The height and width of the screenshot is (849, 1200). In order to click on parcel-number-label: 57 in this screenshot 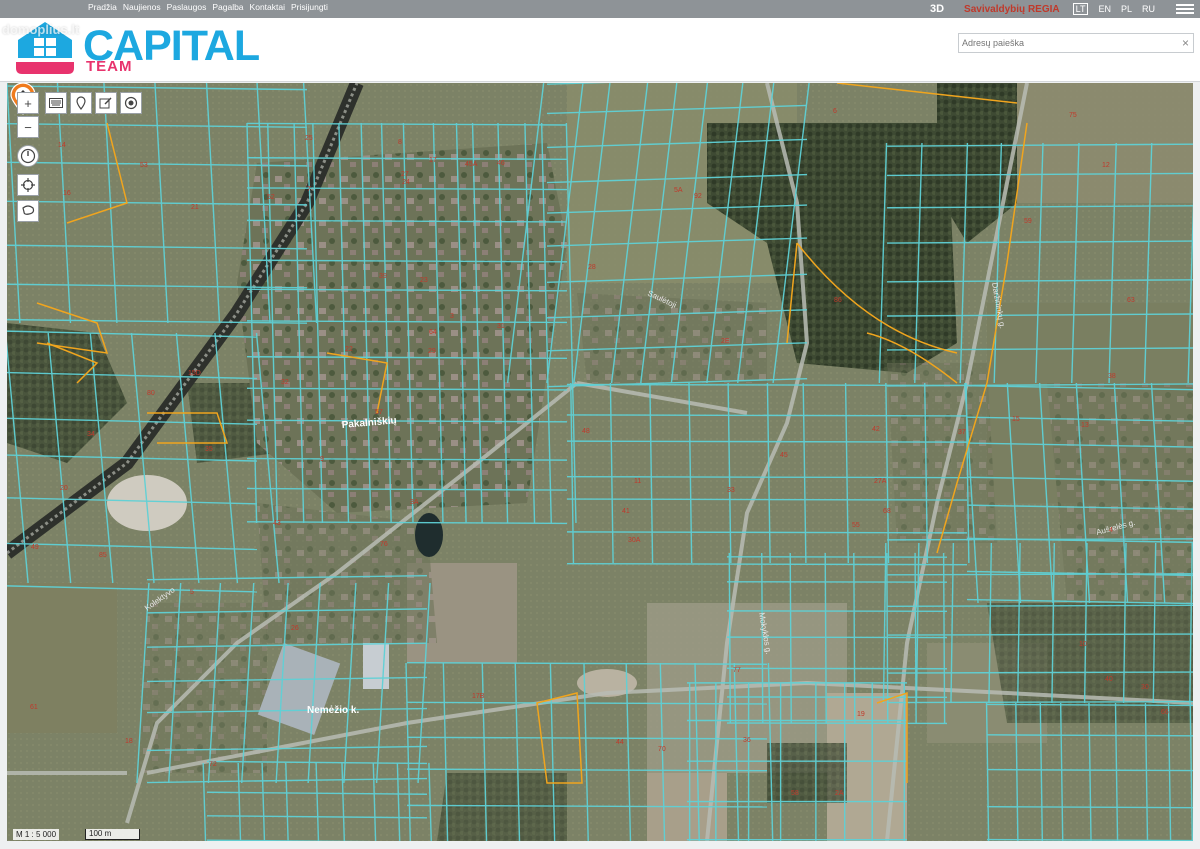, I will do `click(379, 412)`.